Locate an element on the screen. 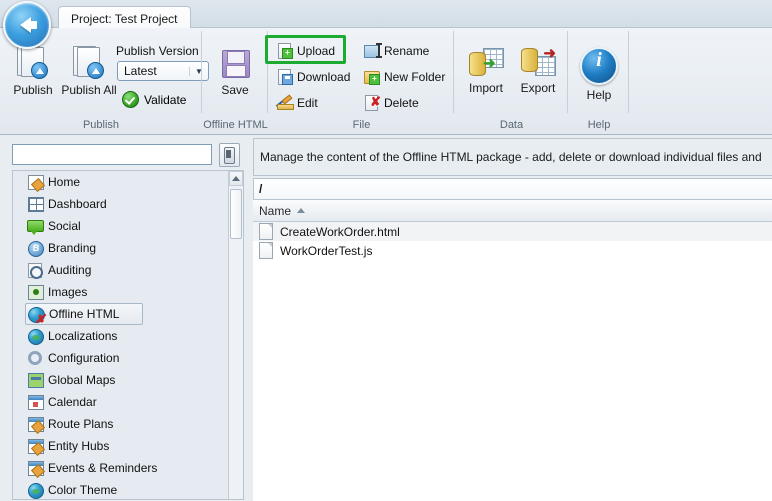  branding-b-icon: B is located at coordinates (35, 248).